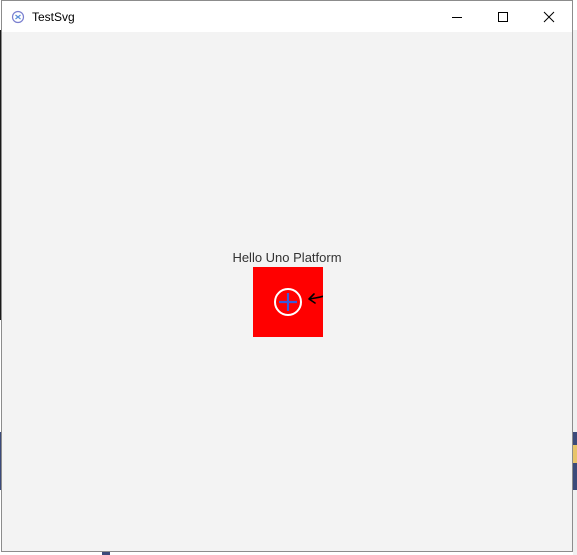  I want to click on maximize-button, so click(503, 16).